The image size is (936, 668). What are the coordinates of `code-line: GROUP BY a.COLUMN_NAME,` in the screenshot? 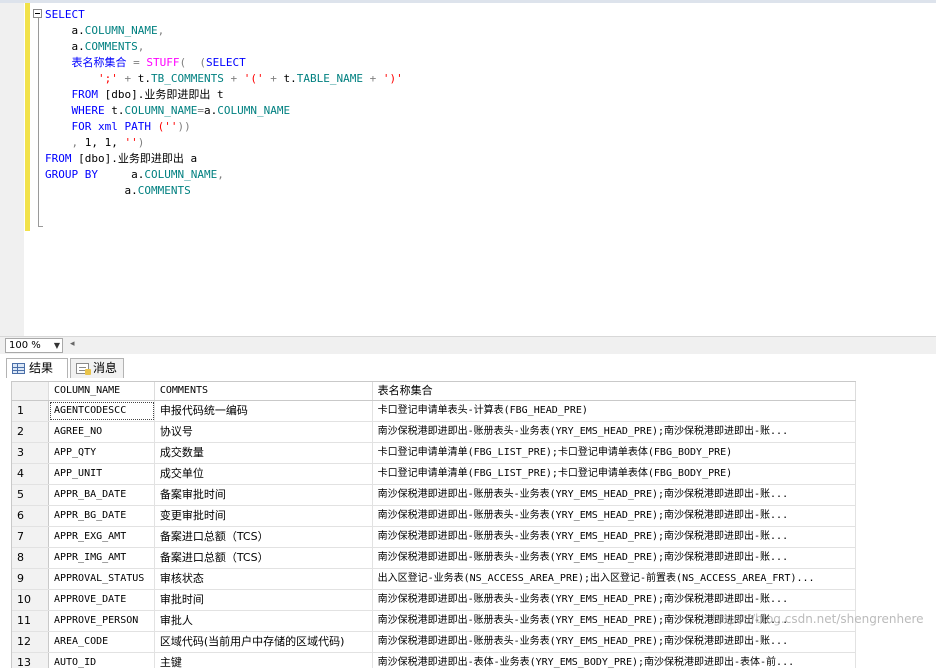 It's located at (224, 175).